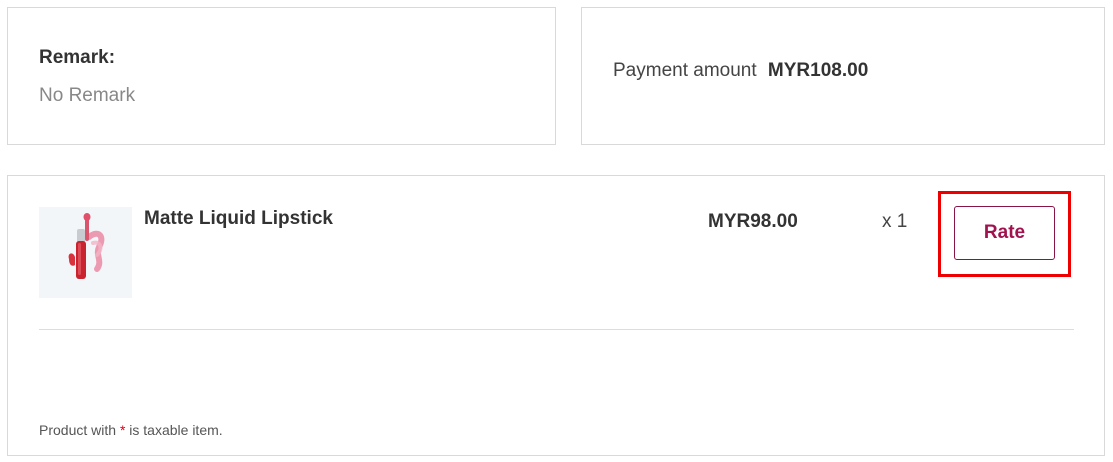 The height and width of the screenshot is (462, 1113). What do you see at coordinates (122, 430) in the screenshot?
I see `footnote-asterisk: *` at bounding box center [122, 430].